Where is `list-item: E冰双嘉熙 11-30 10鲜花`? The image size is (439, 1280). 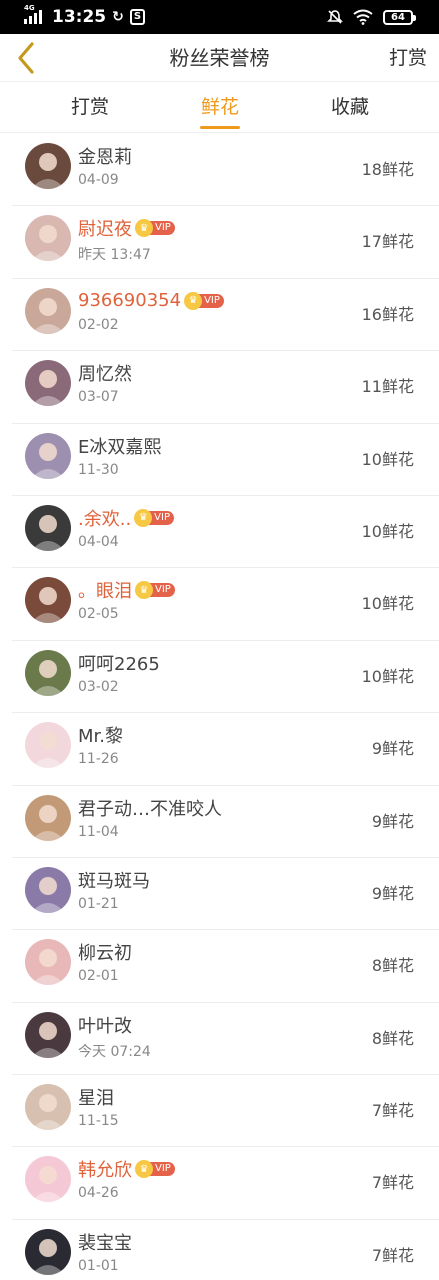 list-item: E冰双嘉熙 11-30 10鲜花 is located at coordinates (219, 460).